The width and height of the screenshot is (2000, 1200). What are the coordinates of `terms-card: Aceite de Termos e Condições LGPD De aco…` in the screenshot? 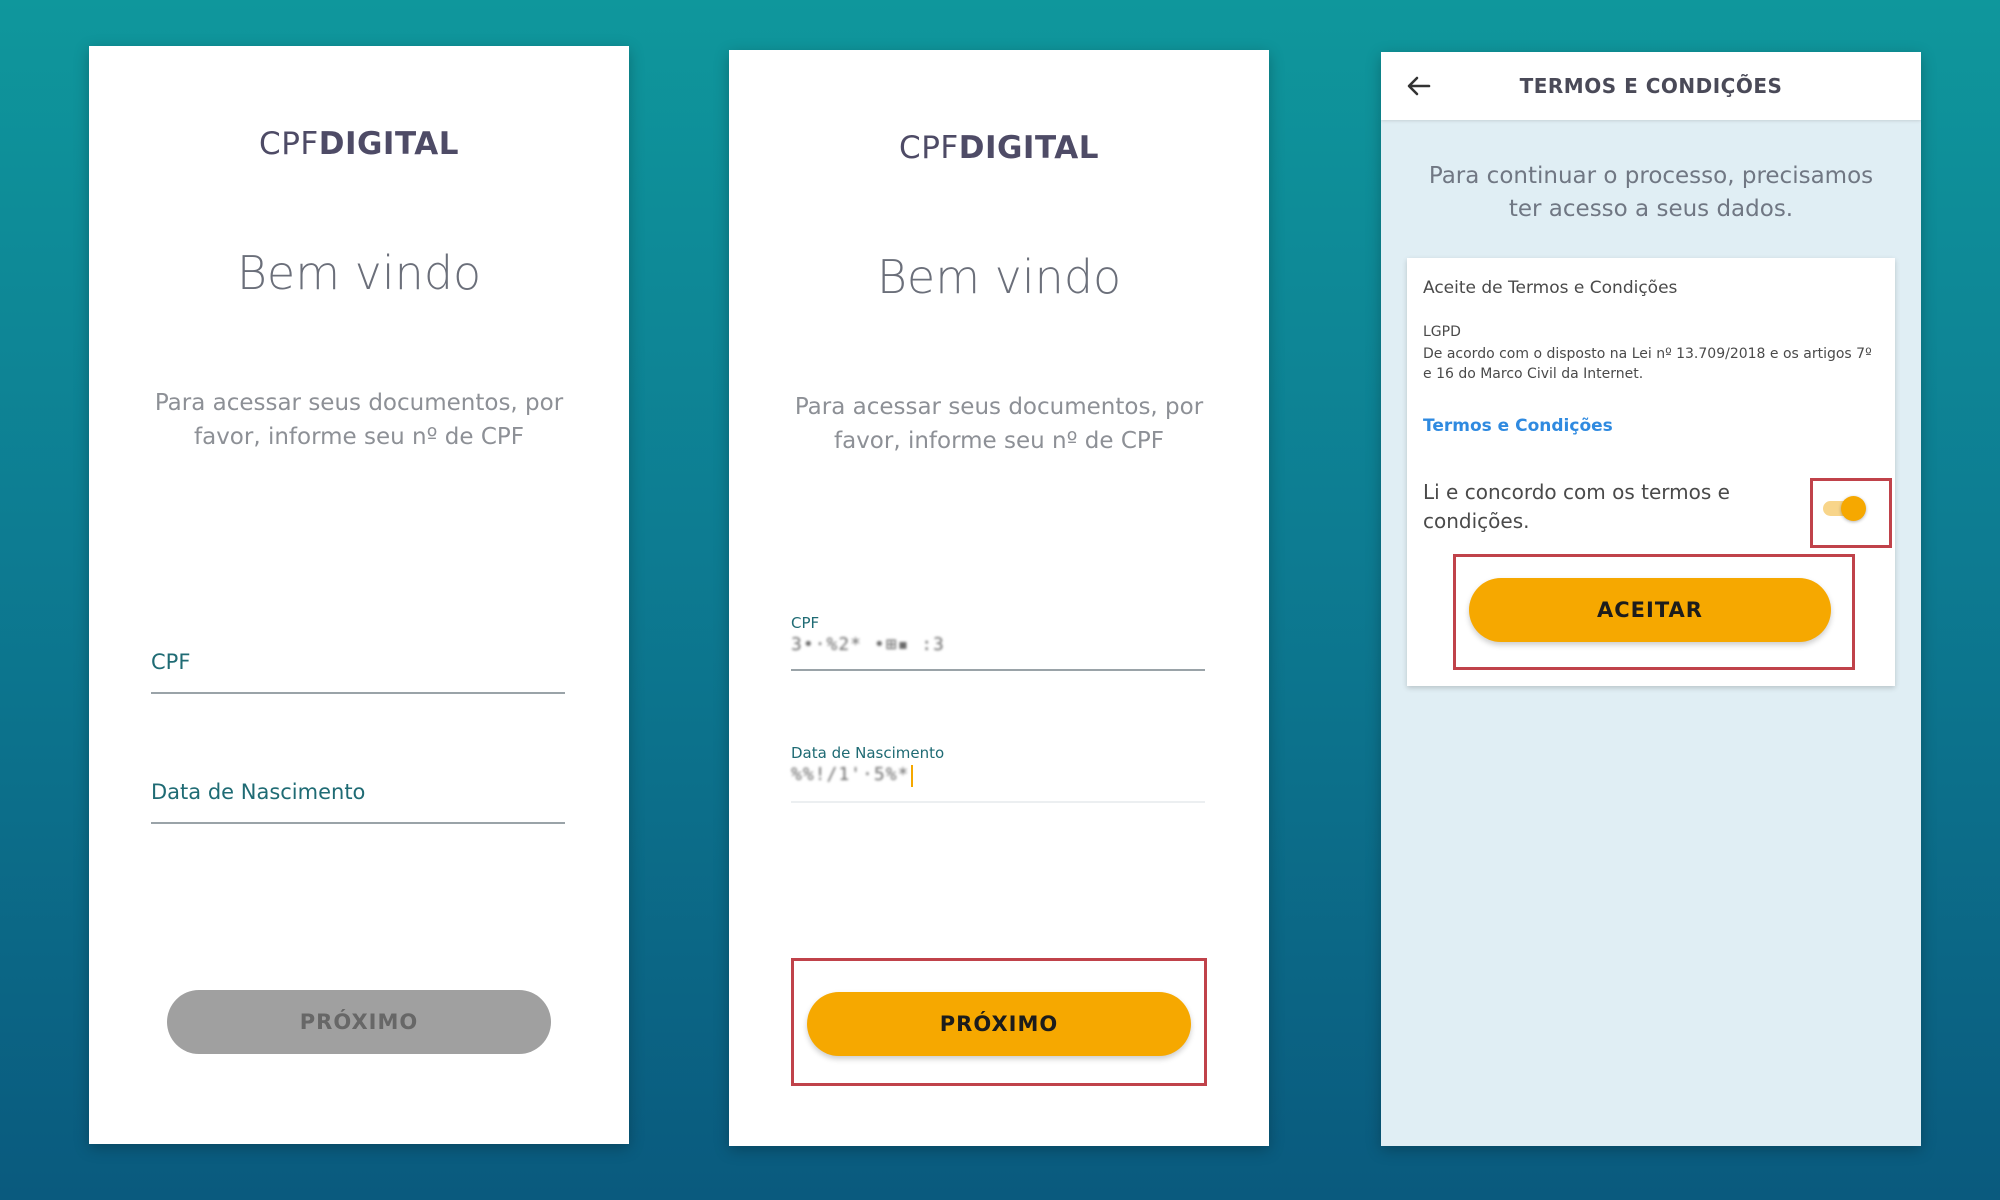 It's located at (1651, 472).